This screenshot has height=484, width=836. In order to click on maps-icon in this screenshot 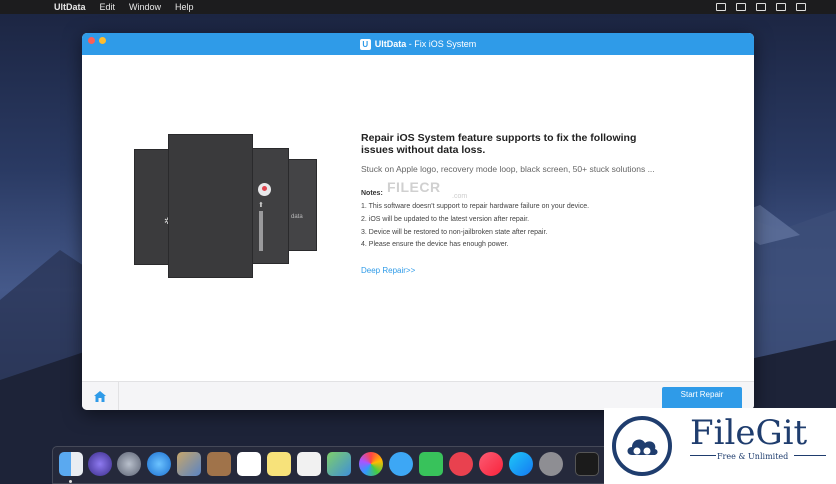, I will do `click(339, 464)`.